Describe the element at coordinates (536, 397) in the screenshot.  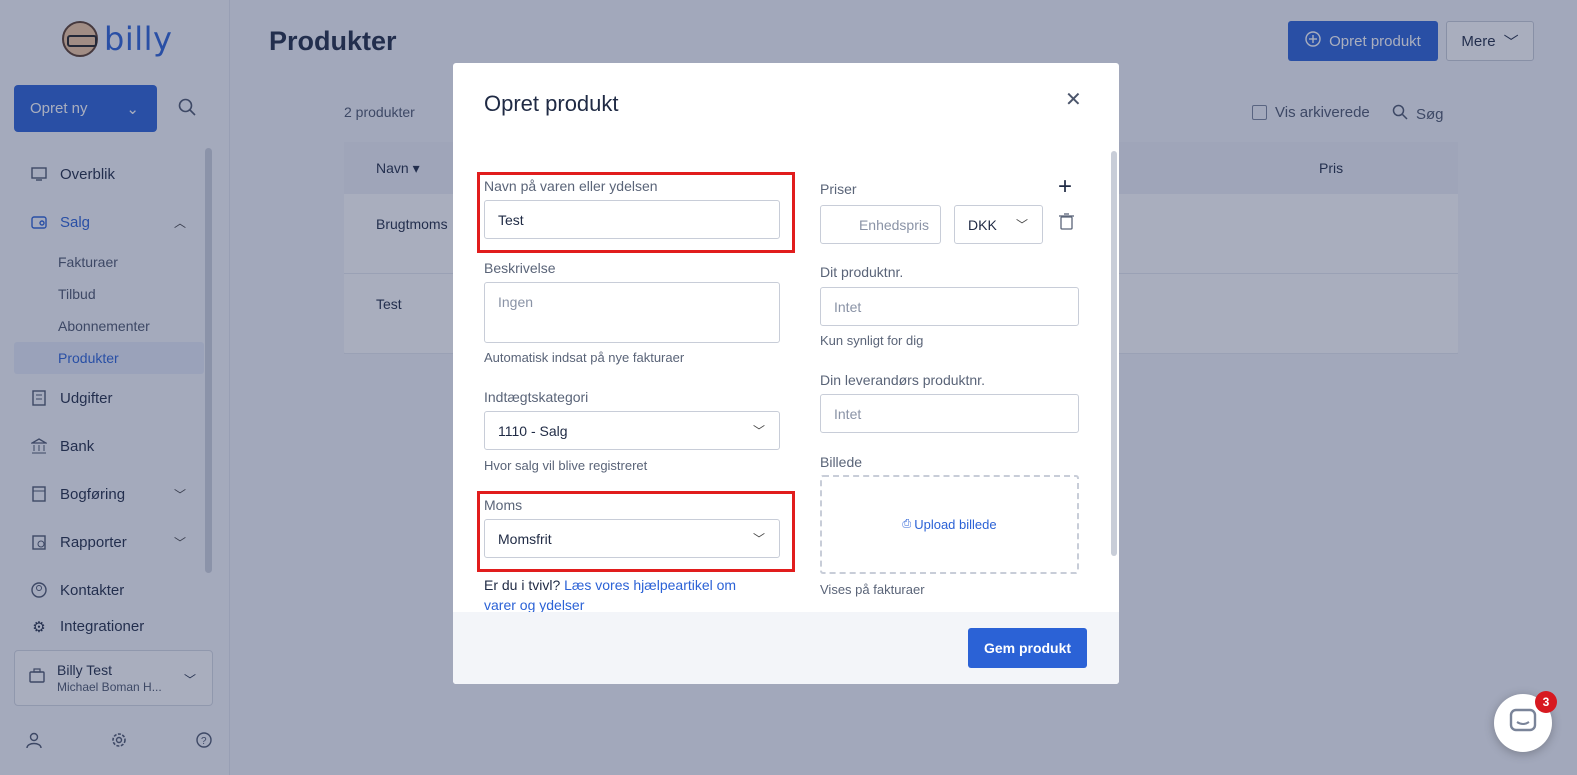
I see `revenue-category-label: Indtægtskategori` at that location.